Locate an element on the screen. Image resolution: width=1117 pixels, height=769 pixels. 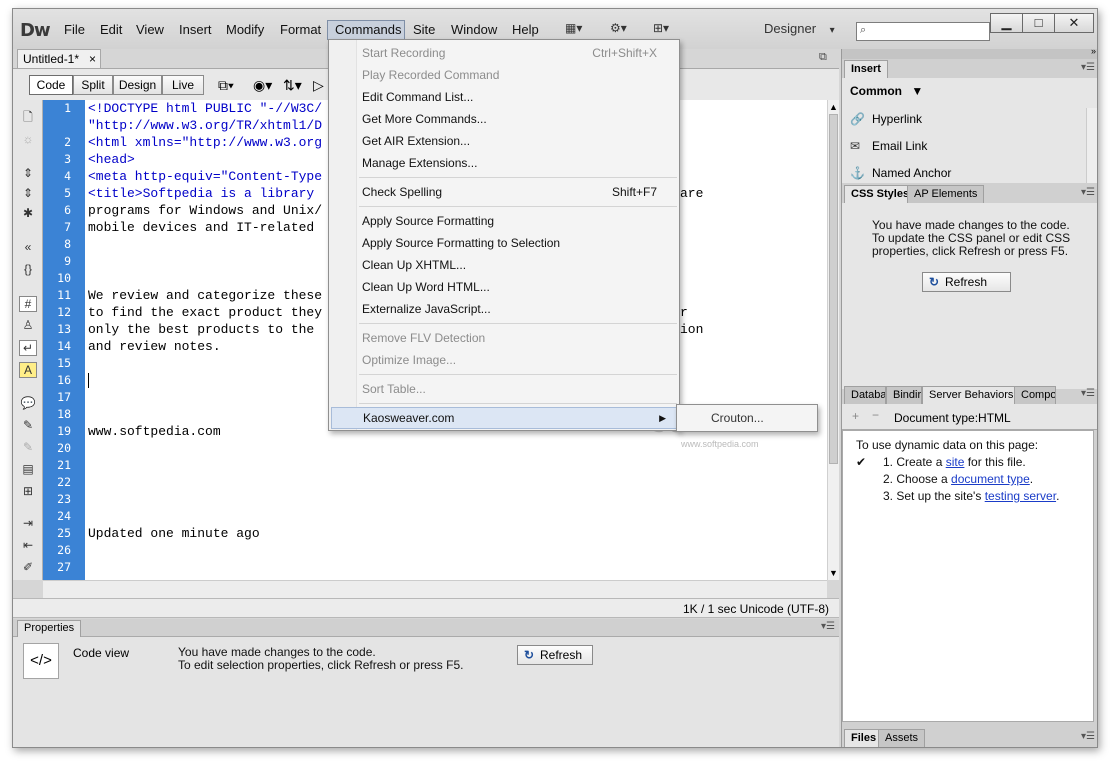
design-view-button: Design is located at coordinates (137, 85).